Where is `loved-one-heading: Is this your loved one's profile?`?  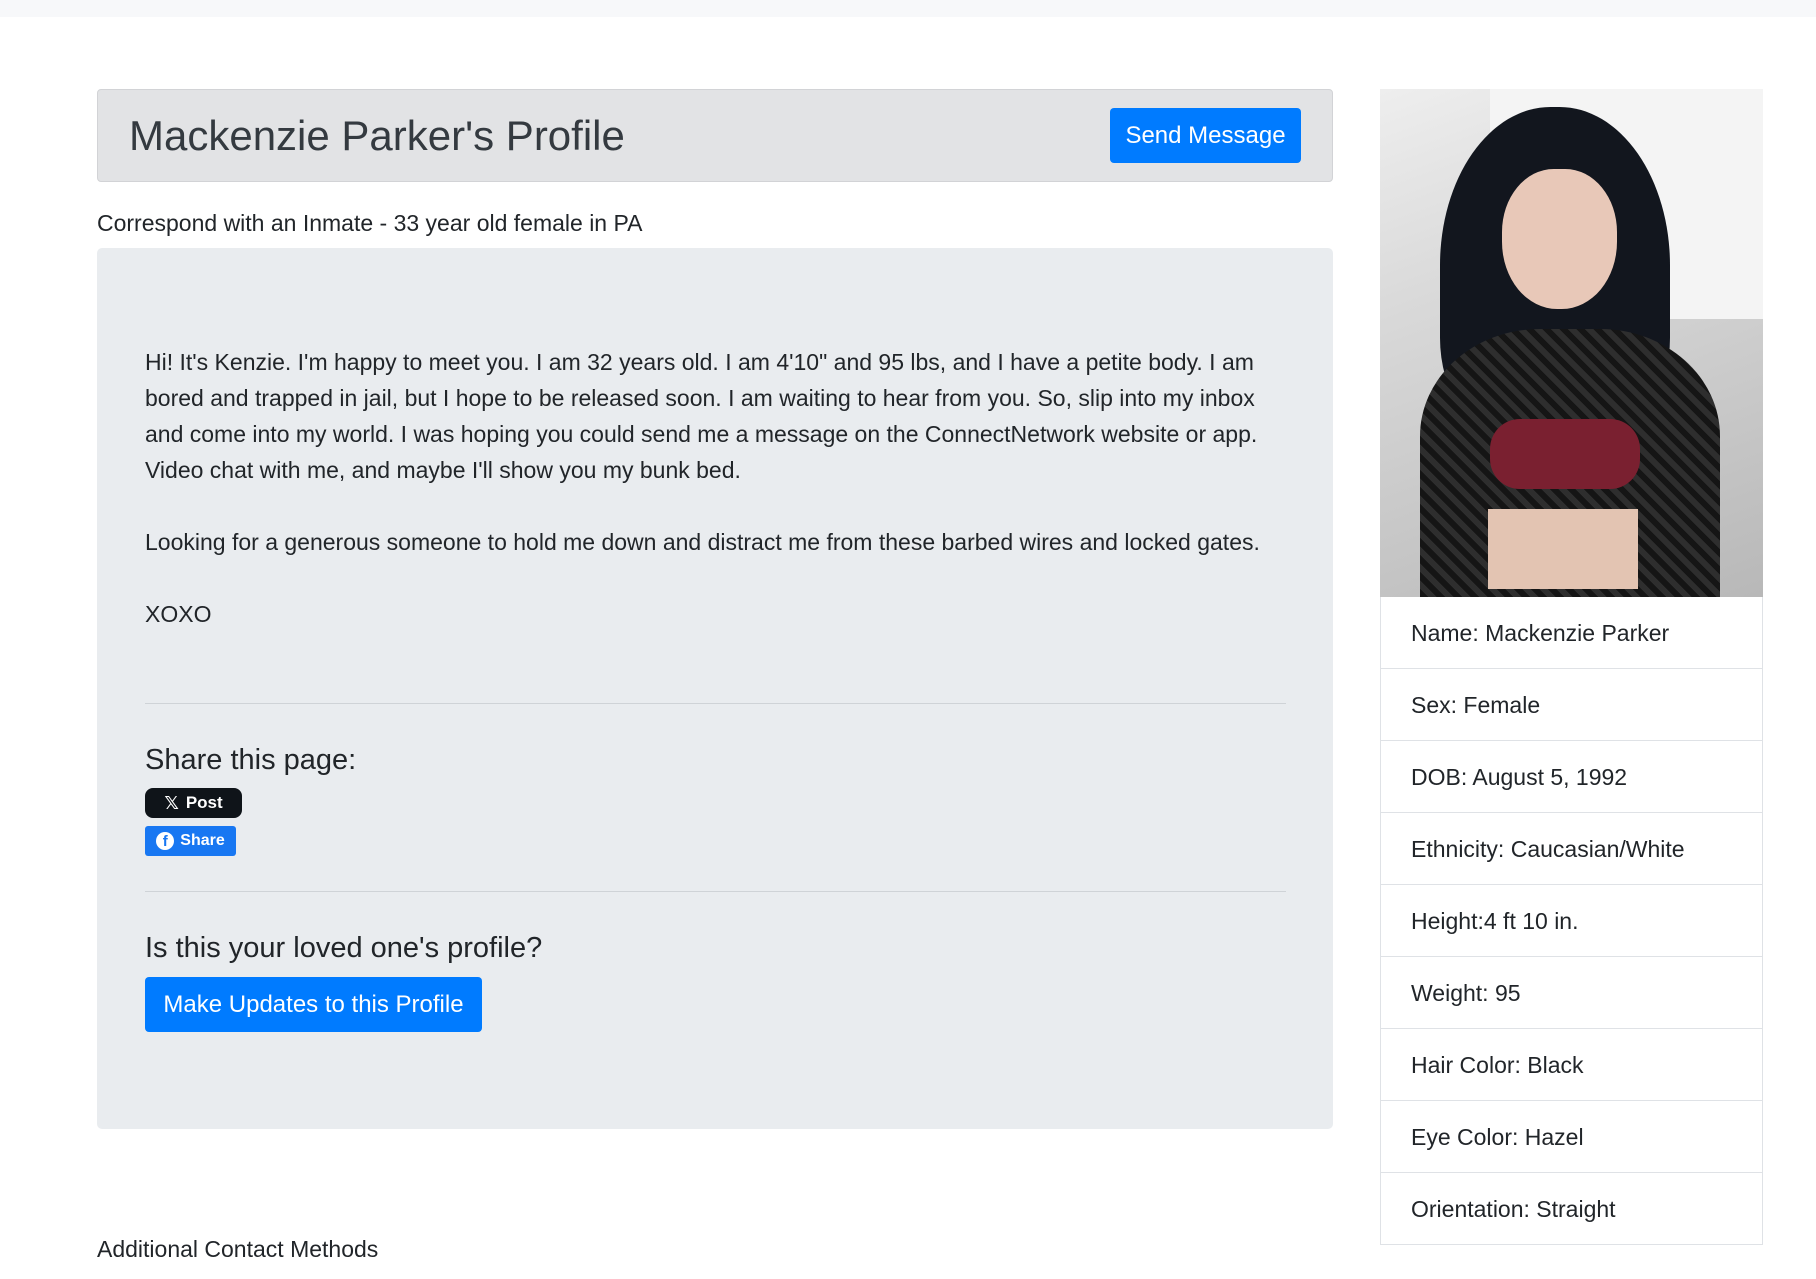 loved-one-heading: Is this your loved one's profile? is located at coordinates (344, 948).